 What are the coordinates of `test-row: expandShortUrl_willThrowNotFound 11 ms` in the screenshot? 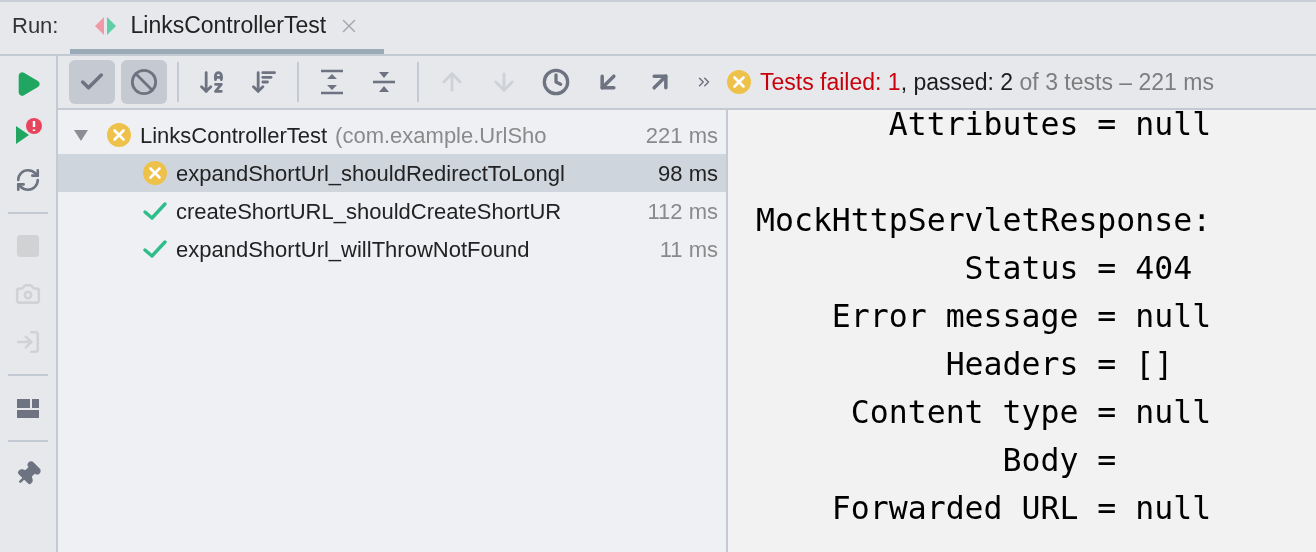 It's located at (392, 249).